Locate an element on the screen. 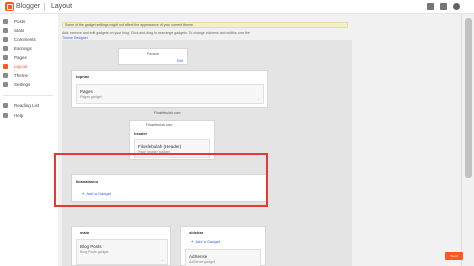 This screenshot has width=474, height=266. sidebar-item-label: Earnings is located at coordinates (23, 48).